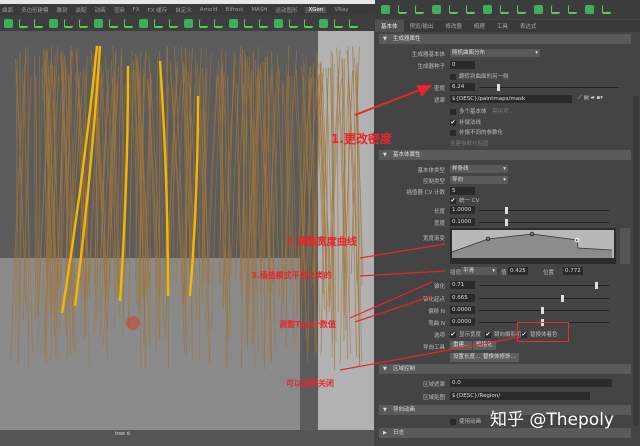 This screenshot has height=446, width=640. I want to click on annotation-3: 3.插值模式平滑之类的, so click(291, 275).